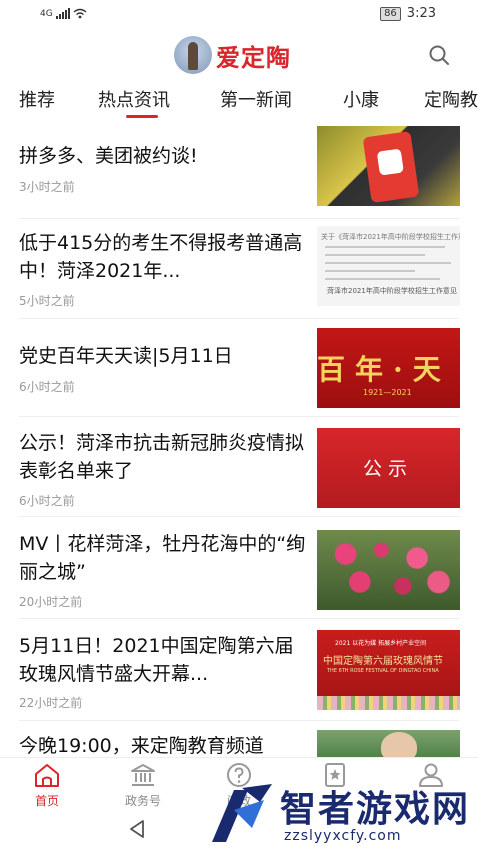  I want to click on tab-first-news: 第一新闻, so click(256, 99).